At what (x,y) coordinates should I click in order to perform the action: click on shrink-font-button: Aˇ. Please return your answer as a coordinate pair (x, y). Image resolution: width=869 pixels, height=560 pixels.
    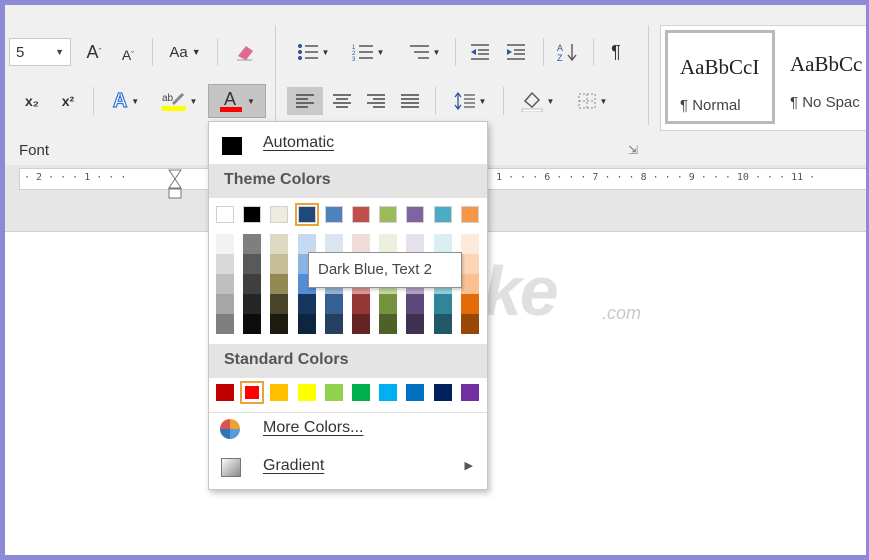
    Looking at the image, I should click on (128, 55).